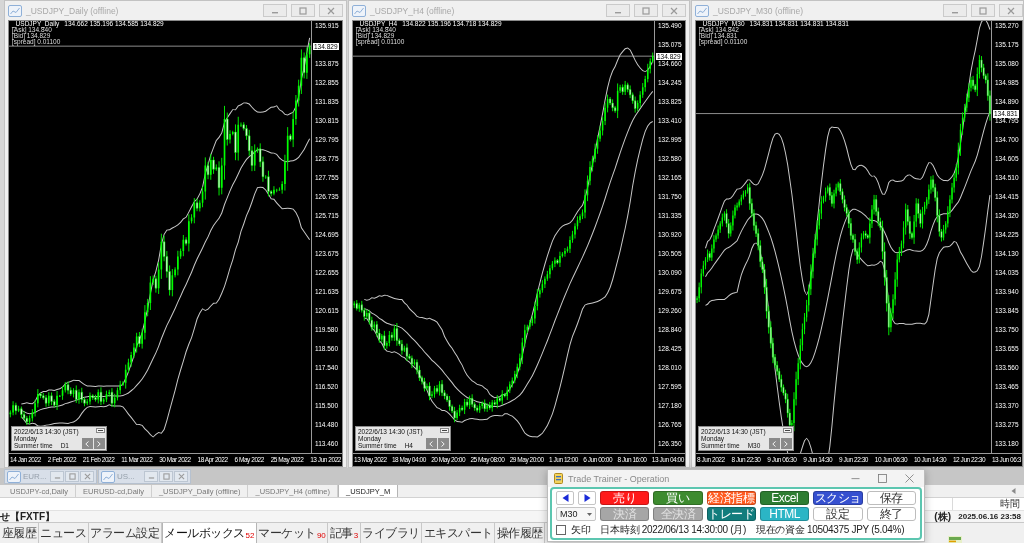  Describe the element at coordinates (581, 529) in the screenshot. I see `checkbox-label: 矢印` at that location.